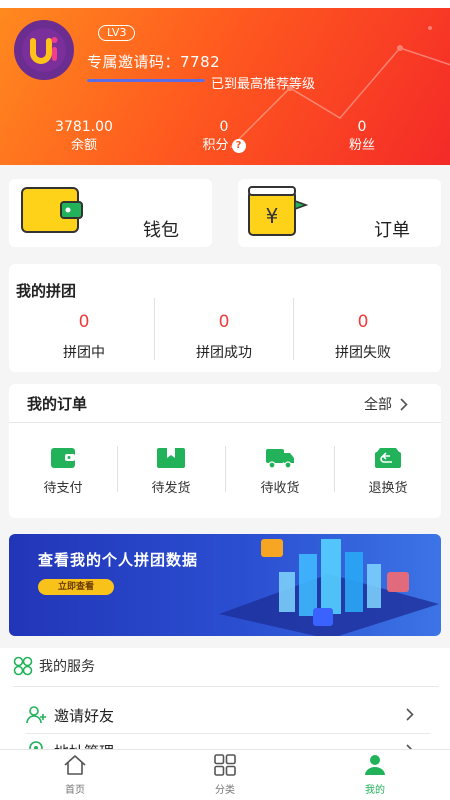 This screenshot has width=450, height=800. Describe the element at coordinates (224, 137) in the screenshot. I see `stat-points: 0 积分?` at that location.